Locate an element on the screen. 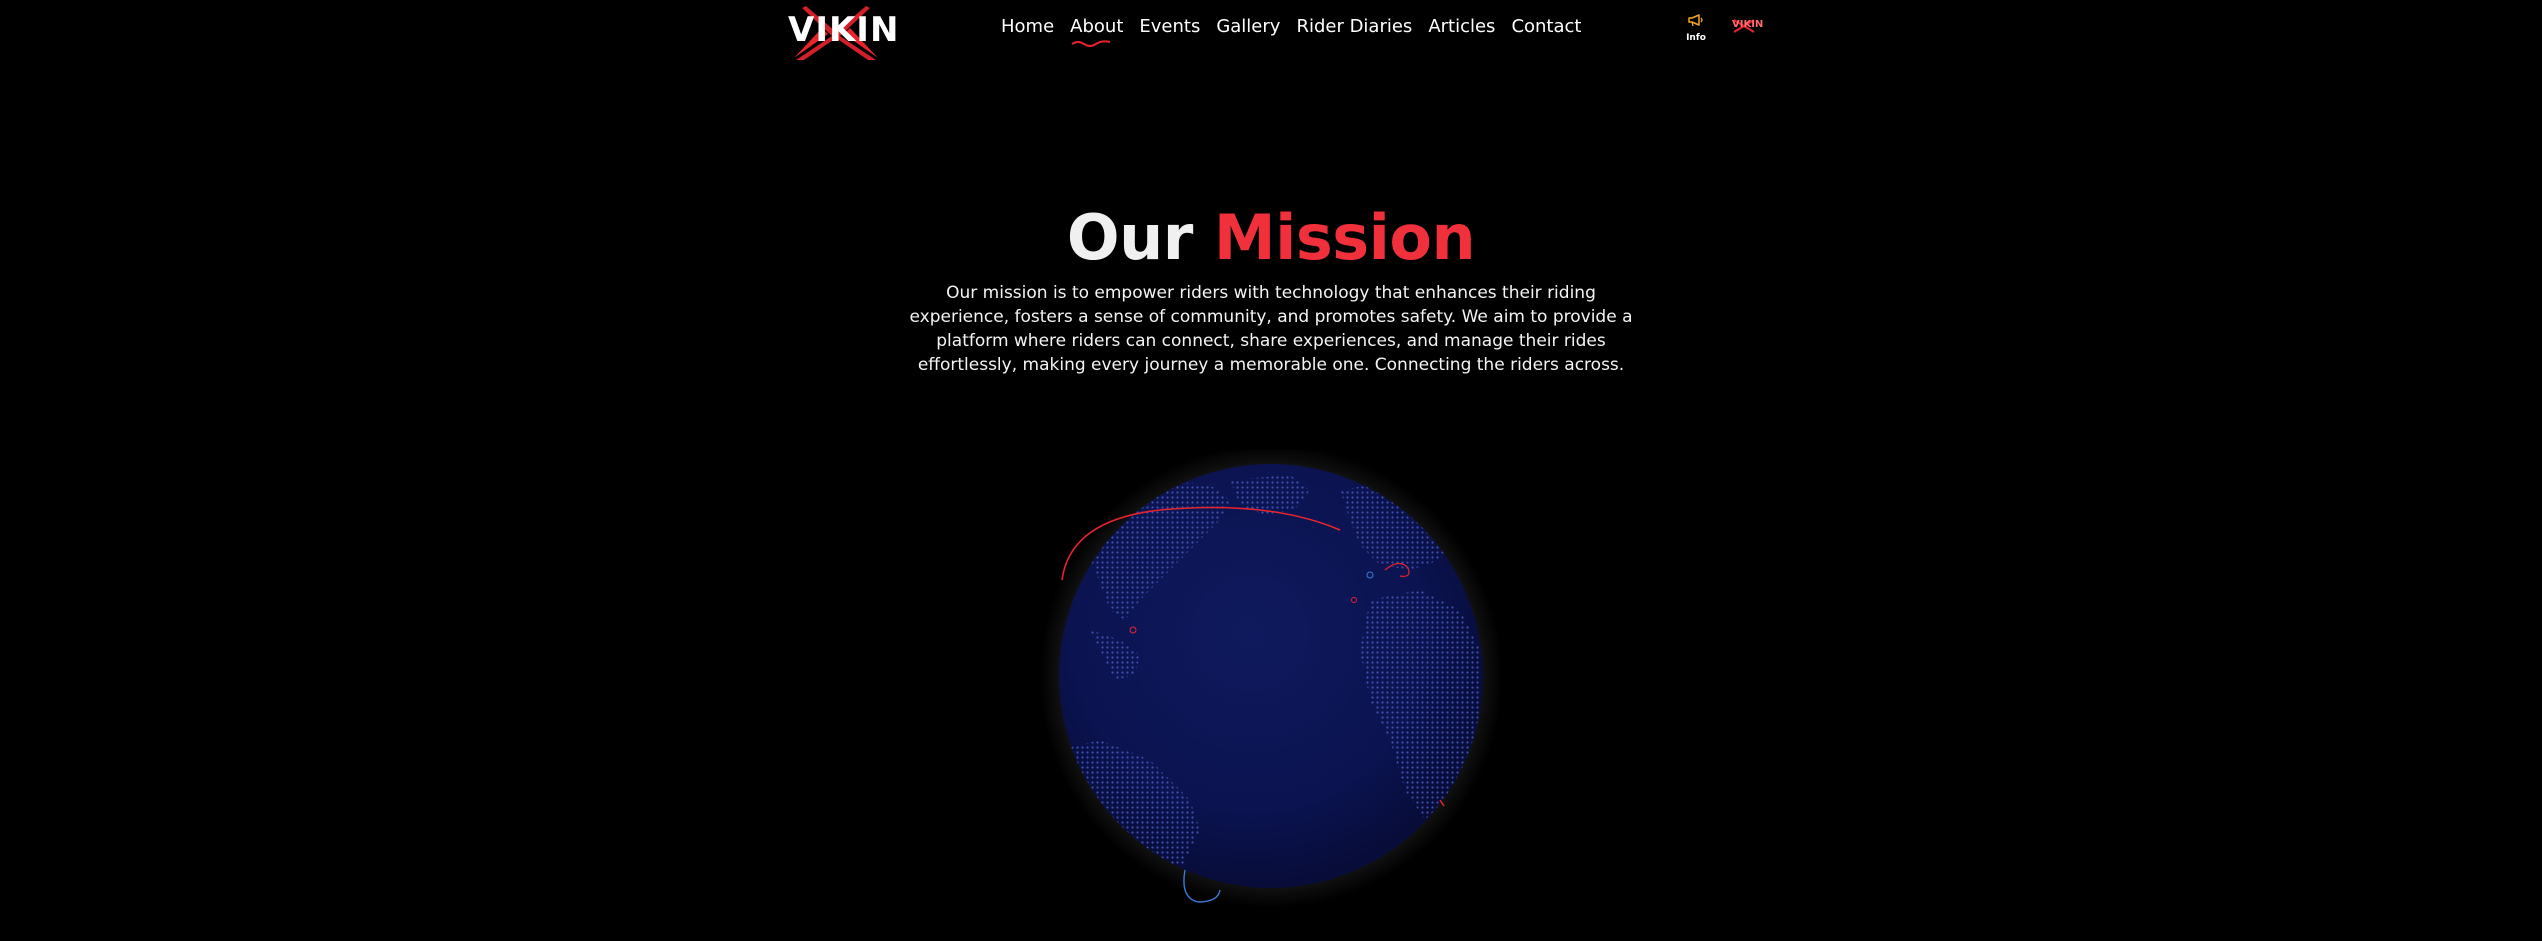 The height and width of the screenshot is (941, 2542). nav-articles: Articles is located at coordinates (1461, 27).